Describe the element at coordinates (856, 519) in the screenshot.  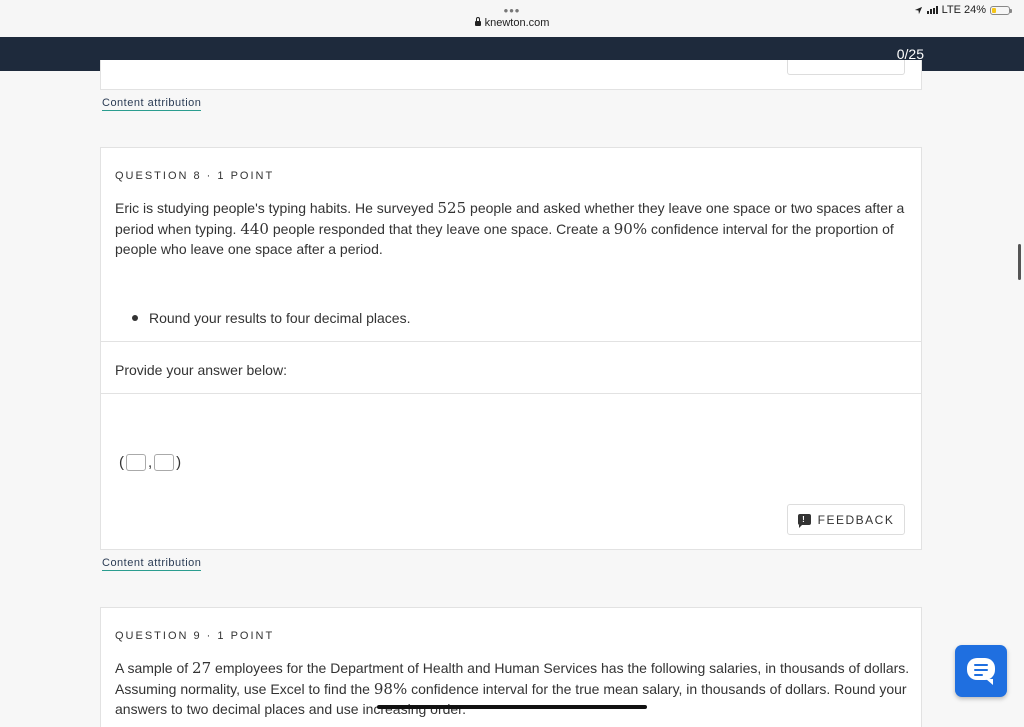
I see `feedback-label: FEEDBACK` at that location.